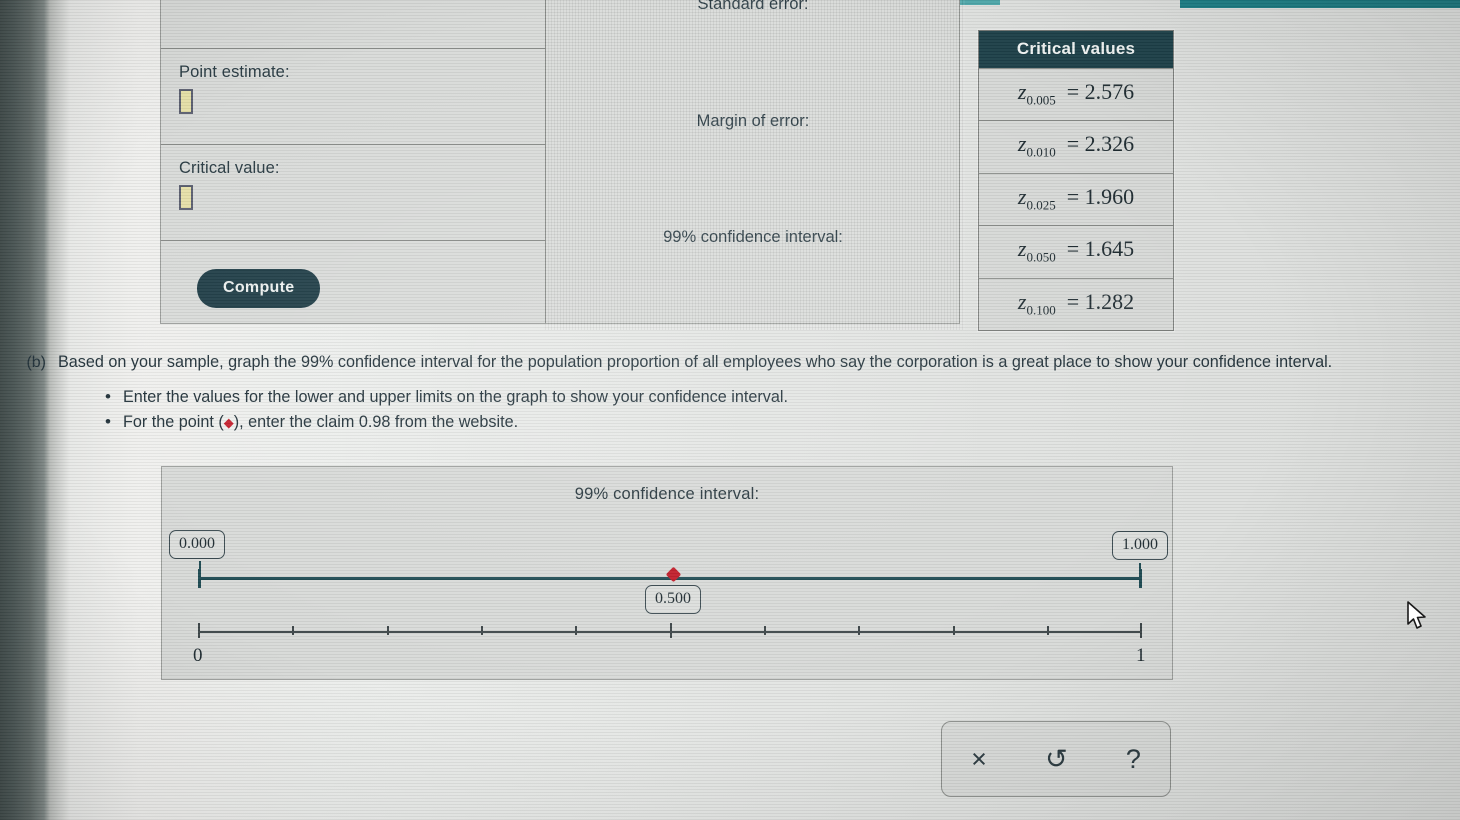 This screenshot has width=1460, height=820. I want to click on point-estimate-input, so click(186, 101).